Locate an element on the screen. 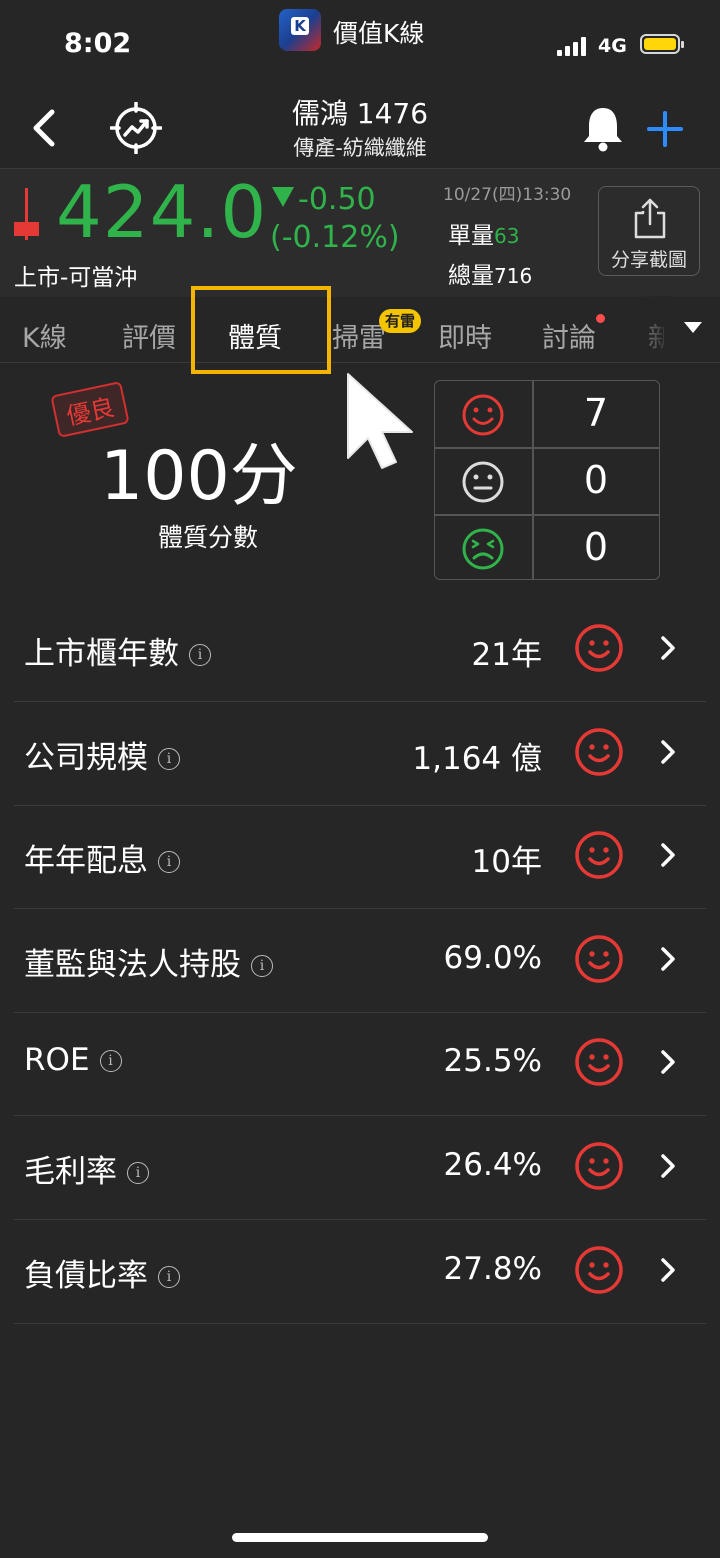 This screenshot has height=1558, width=720. app-name: 價值K線 is located at coordinates (379, 33).